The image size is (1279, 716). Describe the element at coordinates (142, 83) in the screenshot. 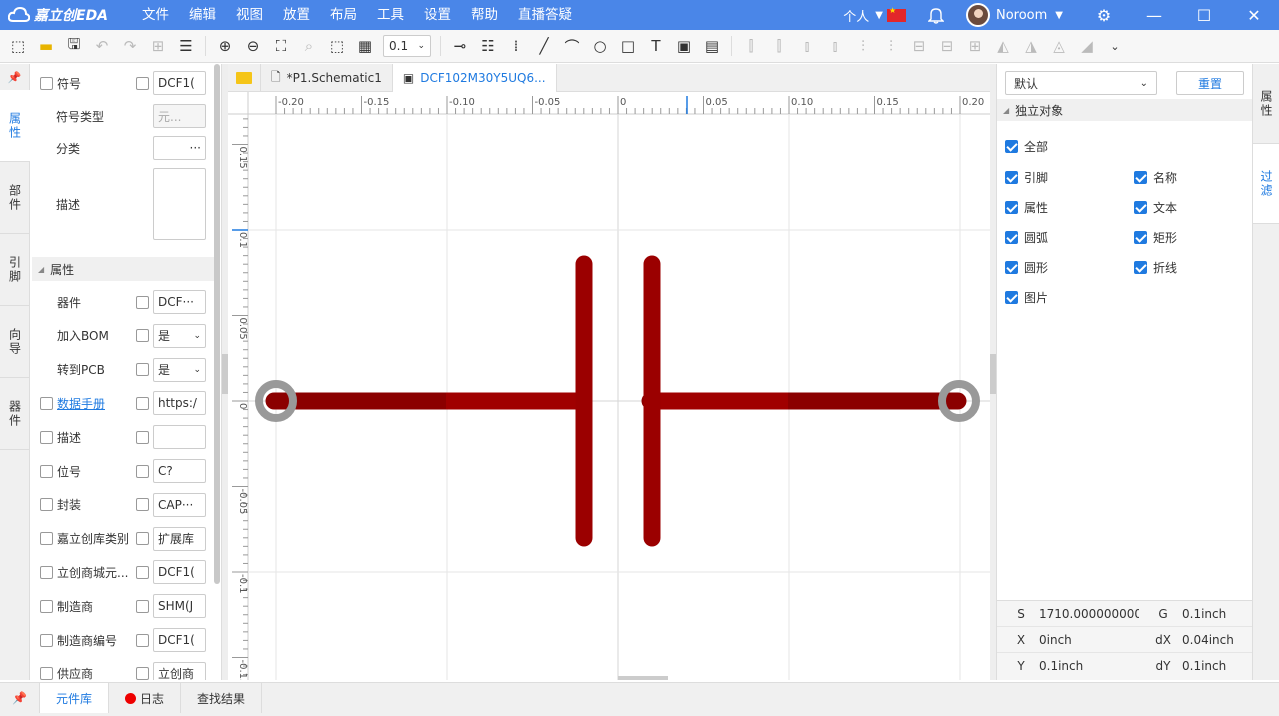

I see `symbol-value-checkbox` at that location.